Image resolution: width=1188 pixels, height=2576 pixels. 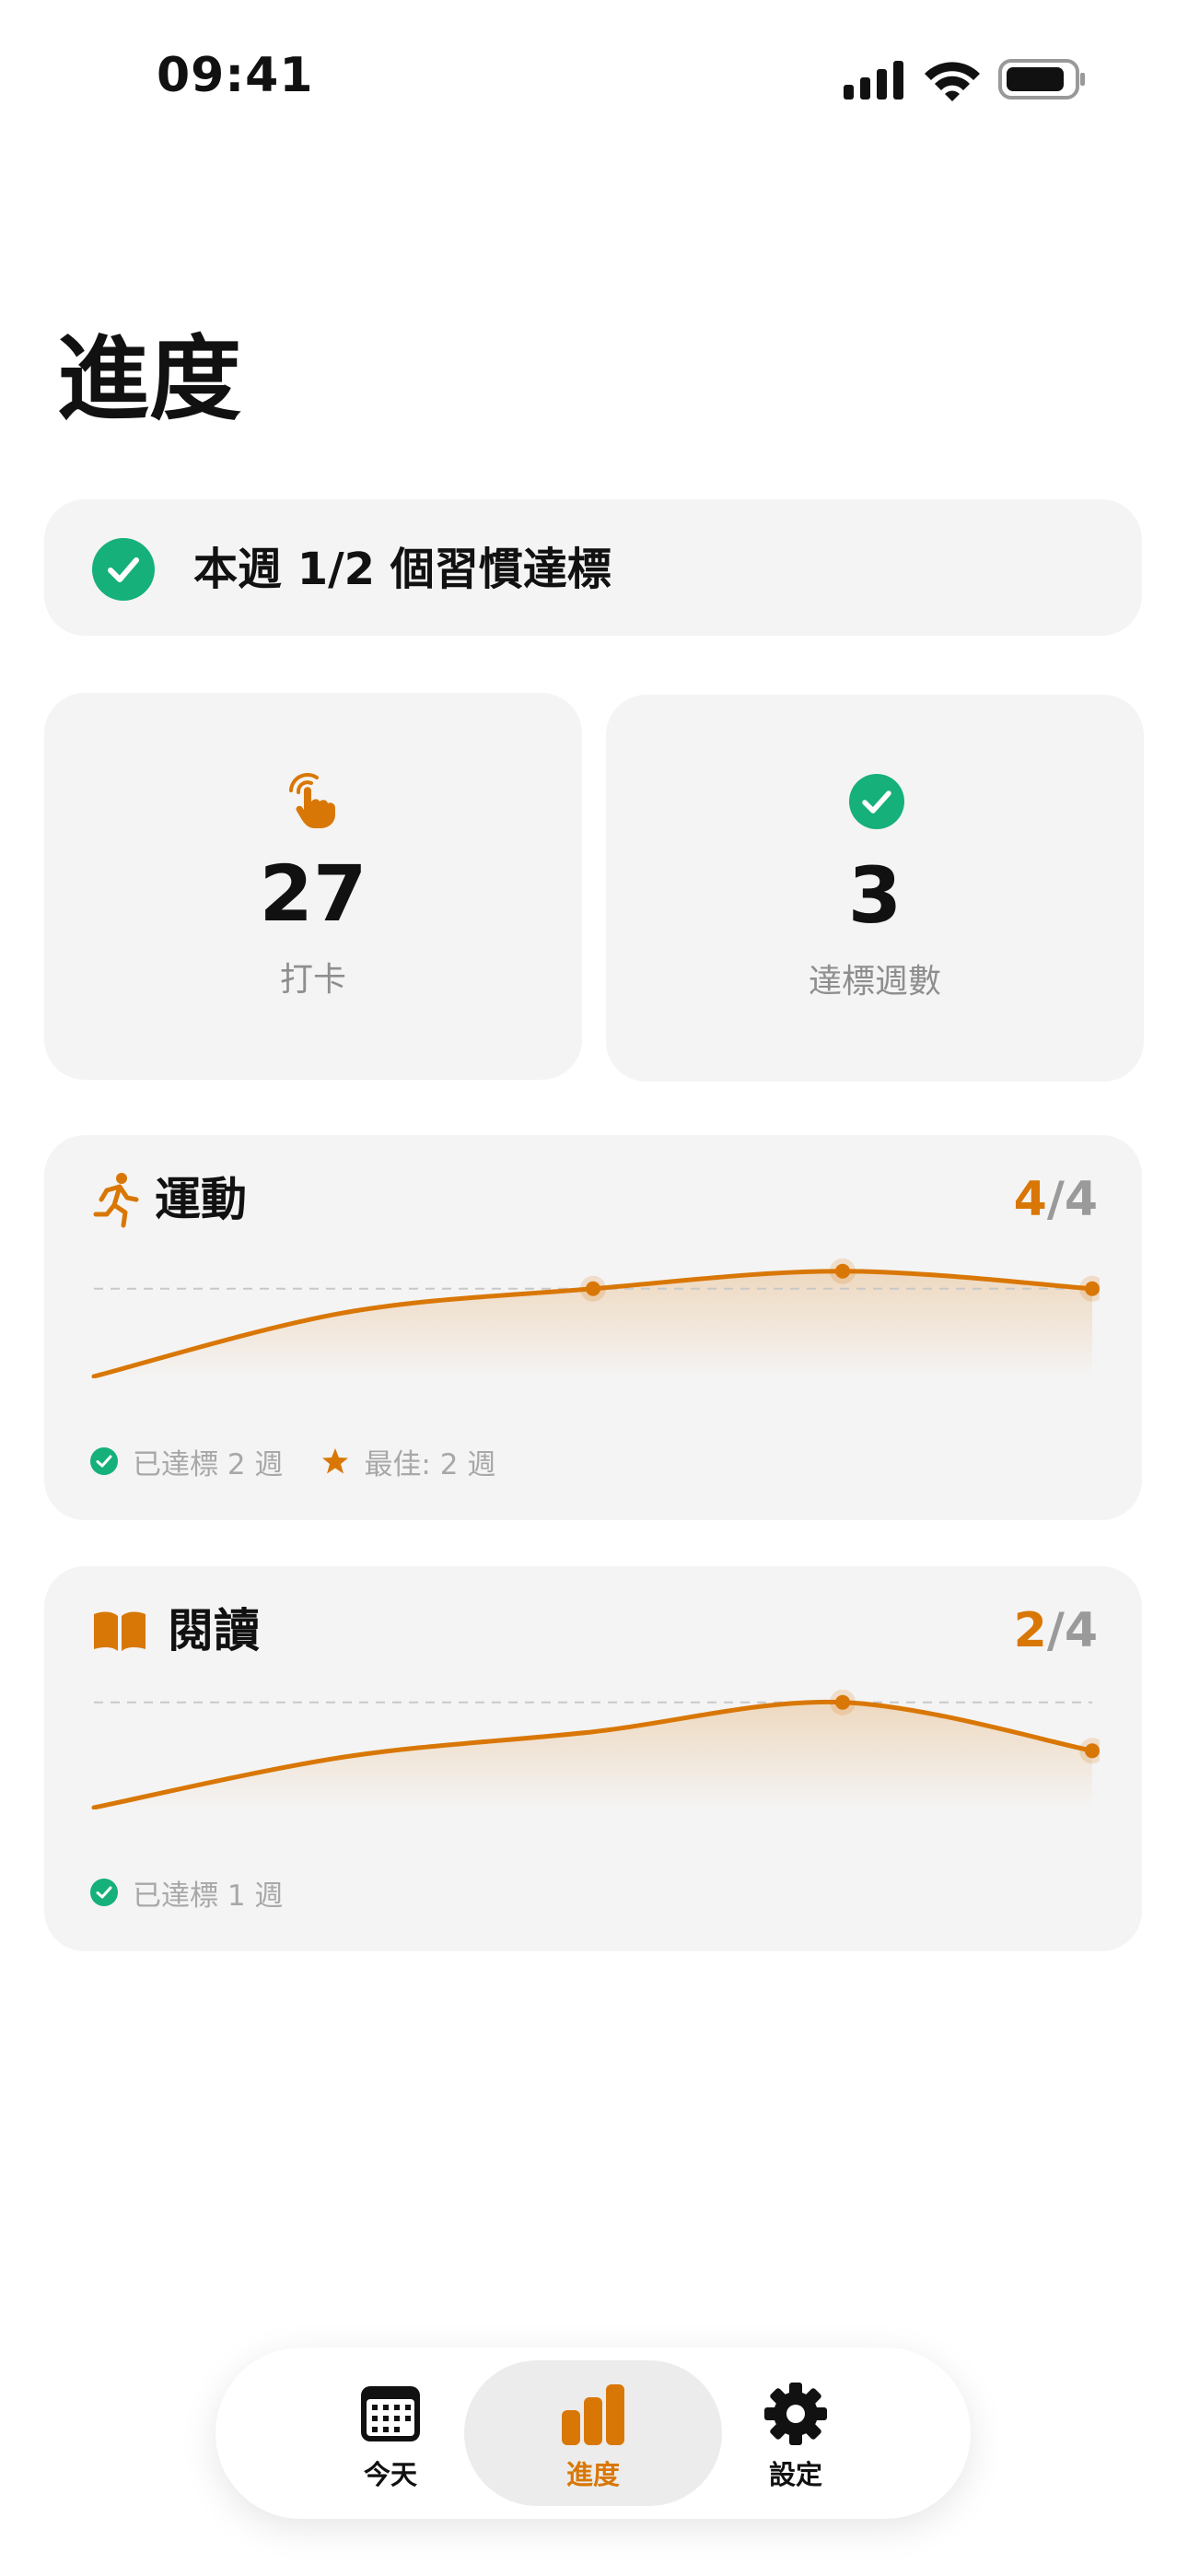 I want to click on habit-progress-count: 2/4, so click(x=1056, y=1630).